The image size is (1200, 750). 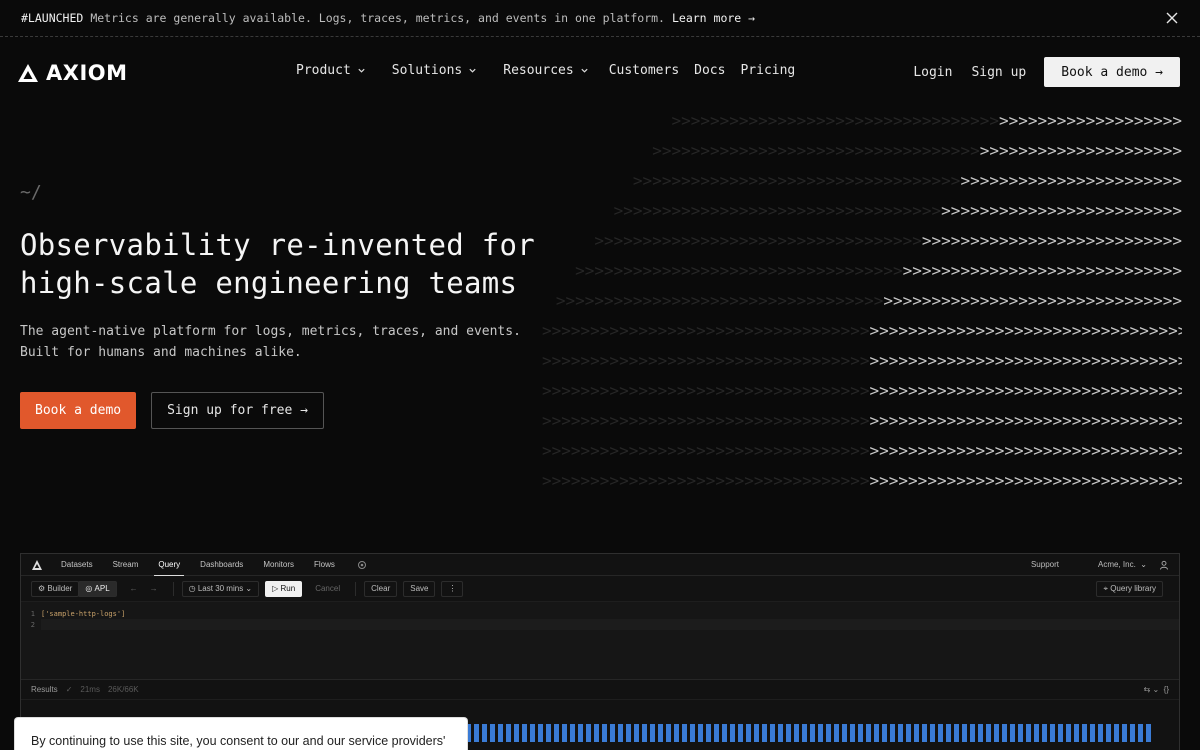 I want to click on histogram, so click(x=810, y=732).